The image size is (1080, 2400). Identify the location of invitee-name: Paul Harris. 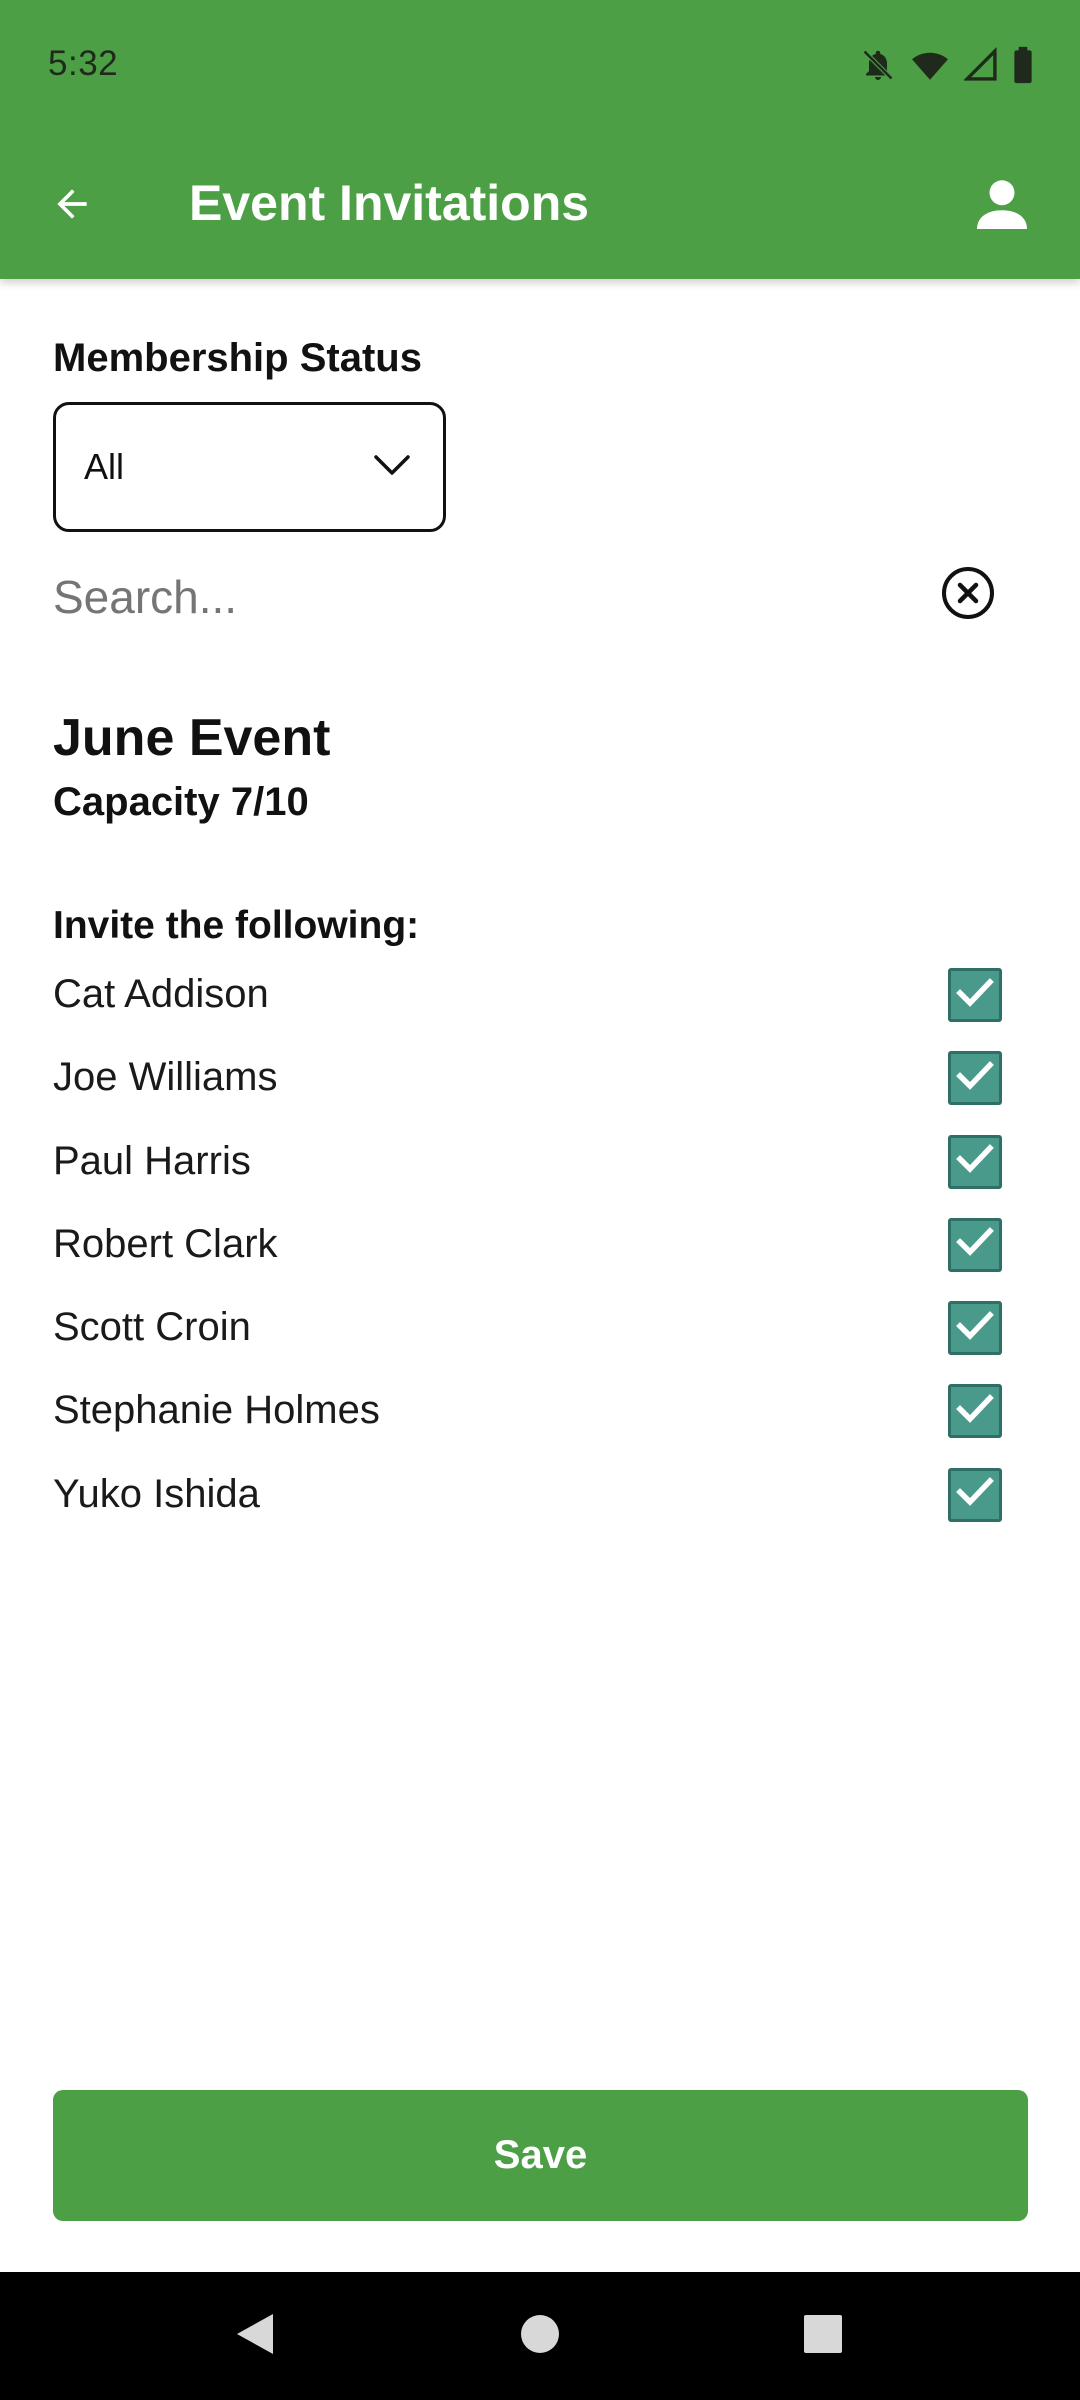
(152, 1160).